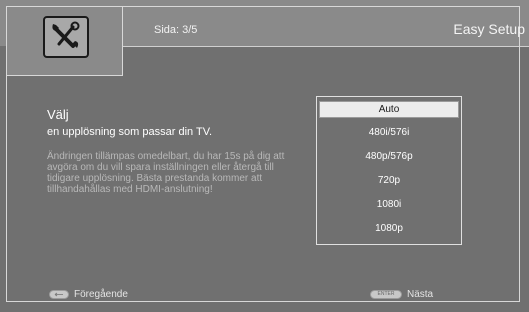 Image resolution: width=529 pixels, height=312 pixels. Describe the element at coordinates (389, 109) in the screenshot. I see `resolution-option-auto: Auto` at that location.